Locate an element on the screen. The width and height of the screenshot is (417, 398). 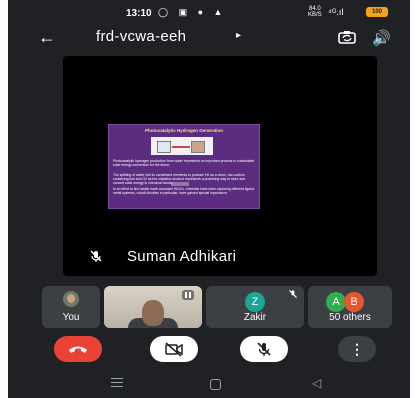
battery-icon: 100 is located at coordinates (377, 12).